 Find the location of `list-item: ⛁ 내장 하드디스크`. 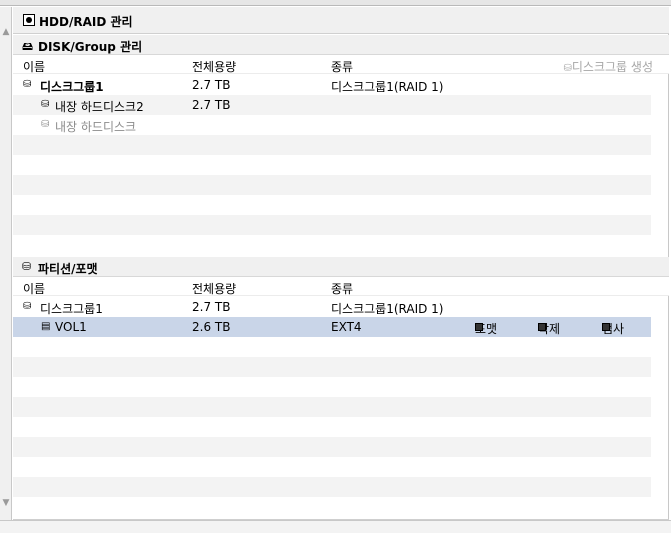

list-item: ⛁ 내장 하드디스크 is located at coordinates (332, 125).